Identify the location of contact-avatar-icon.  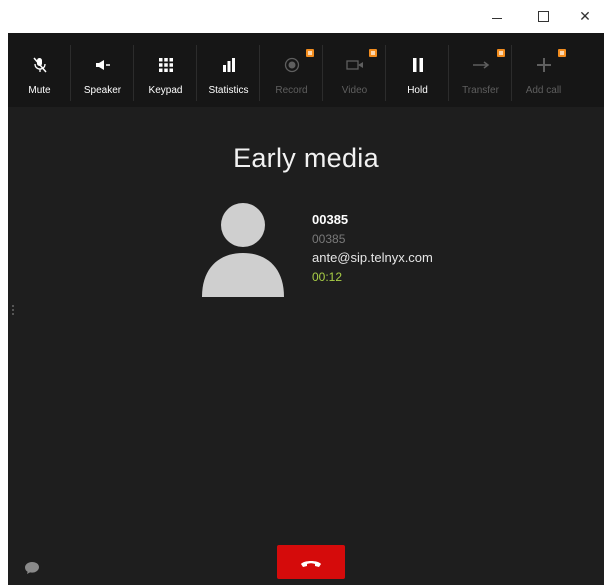
(243, 250).